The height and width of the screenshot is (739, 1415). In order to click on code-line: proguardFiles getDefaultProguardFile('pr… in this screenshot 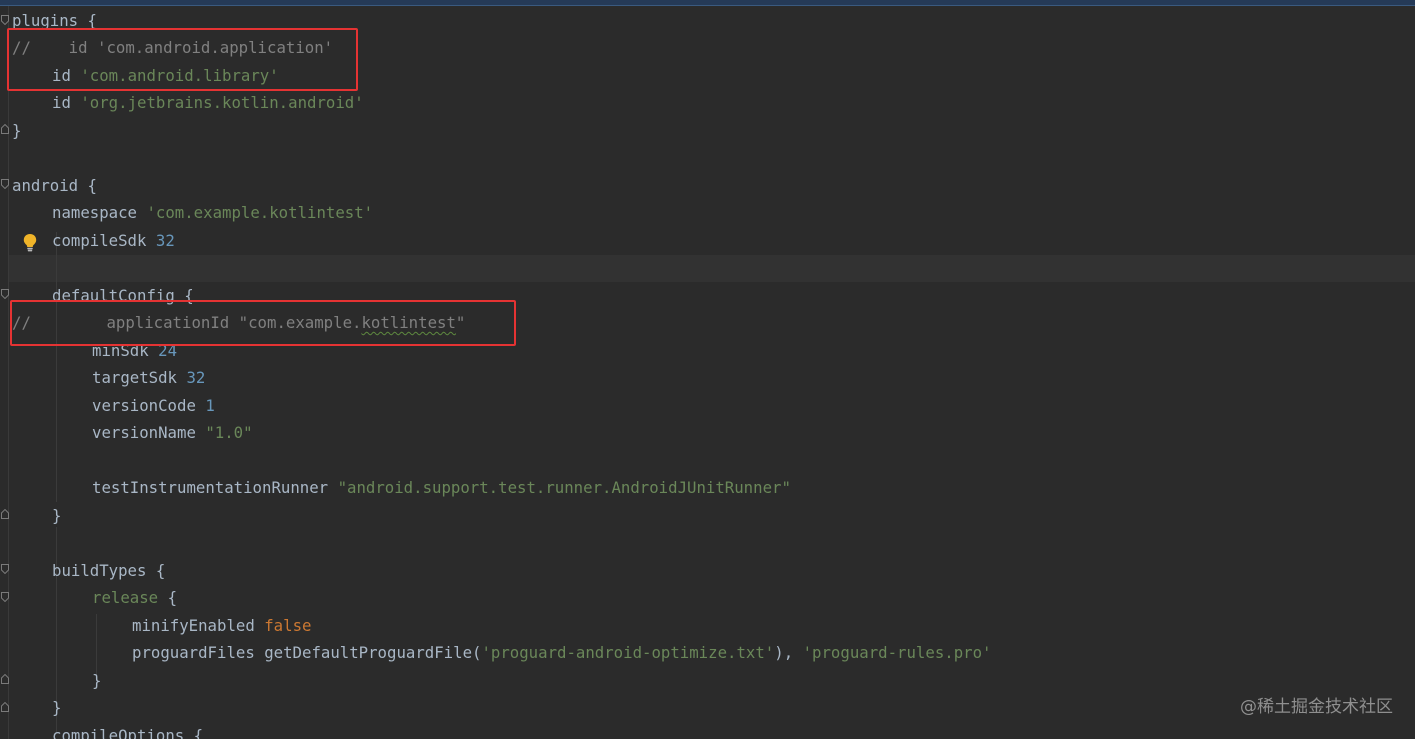, I will do `click(562, 652)`.